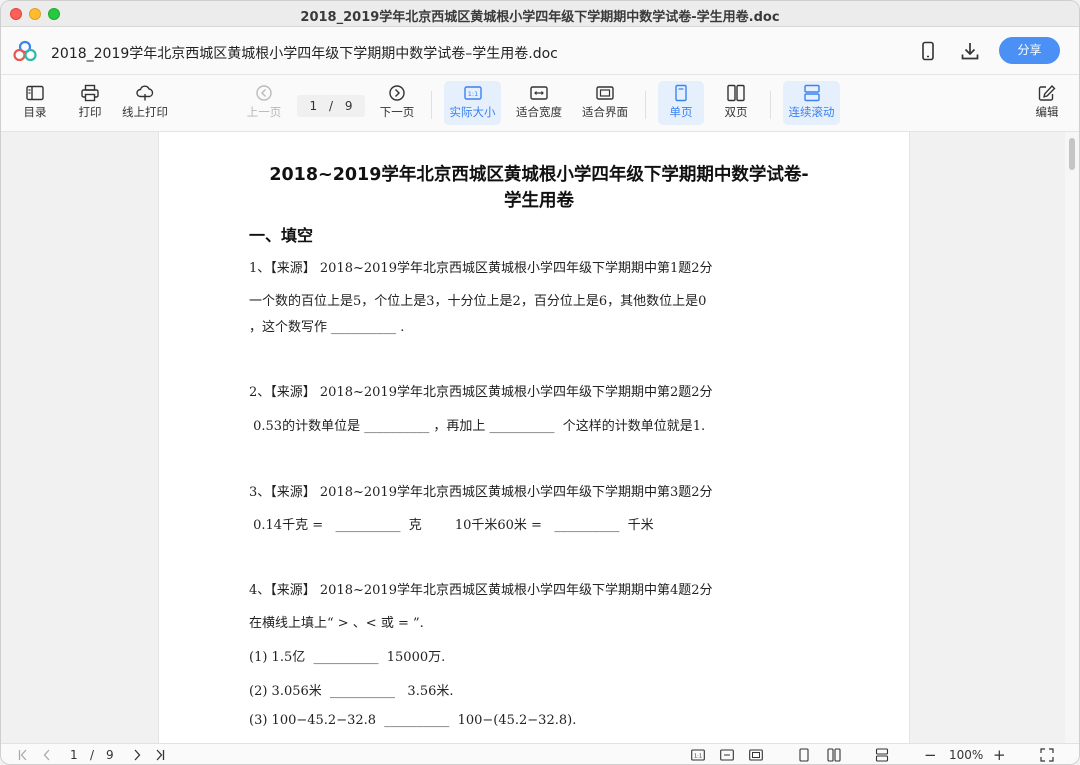 The width and height of the screenshot is (1080, 765). Describe the element at coordinates (736, 103) in the screenshot. I see `double-page-button: 双页` at that location.